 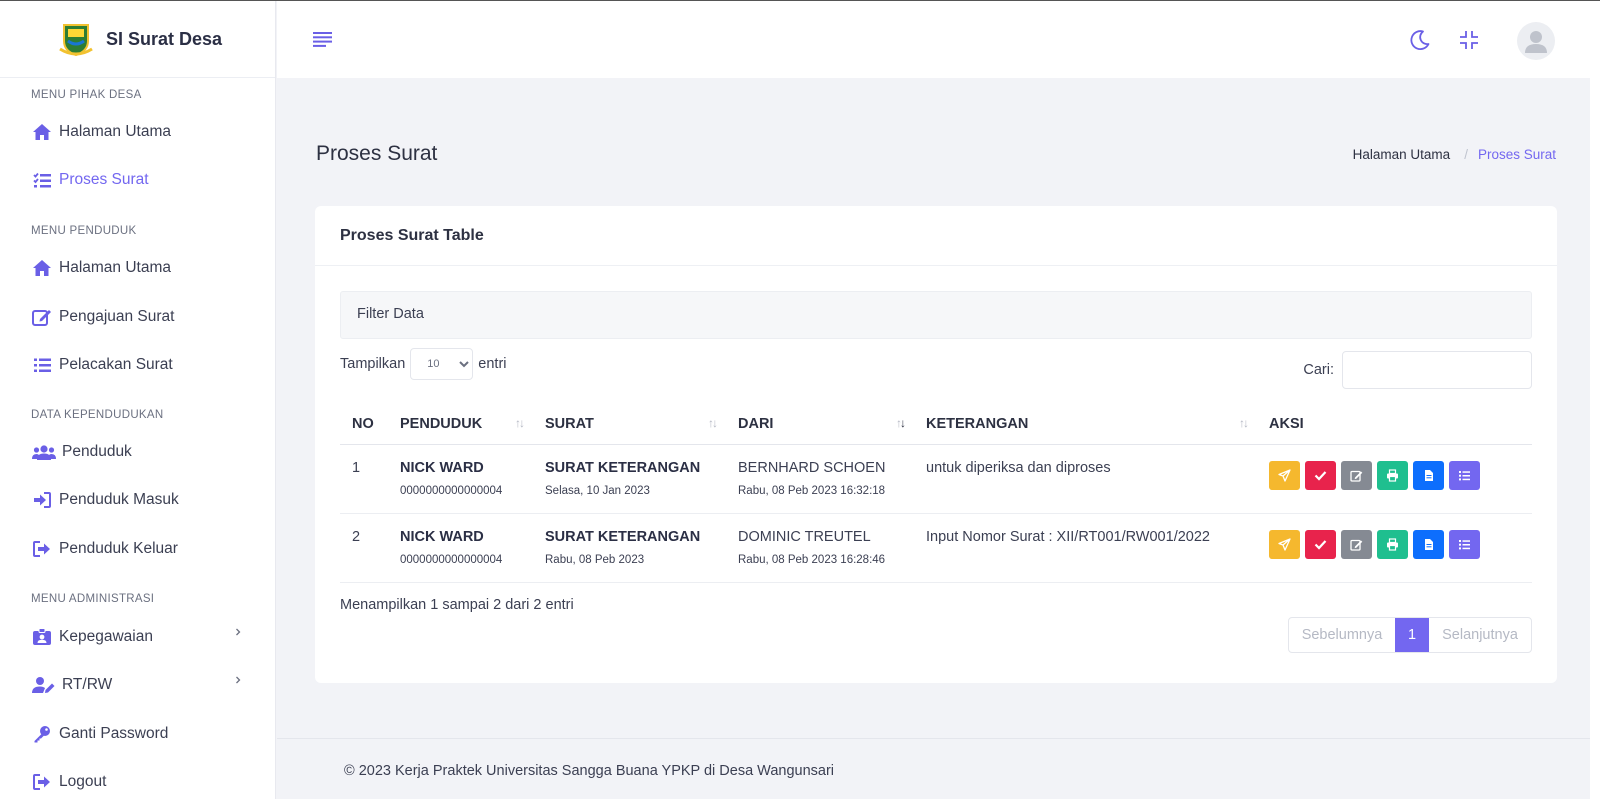 What do you see at coordinates (933, 39) in the screenshot?
I see `topbar` at bounding box center [933, 39].